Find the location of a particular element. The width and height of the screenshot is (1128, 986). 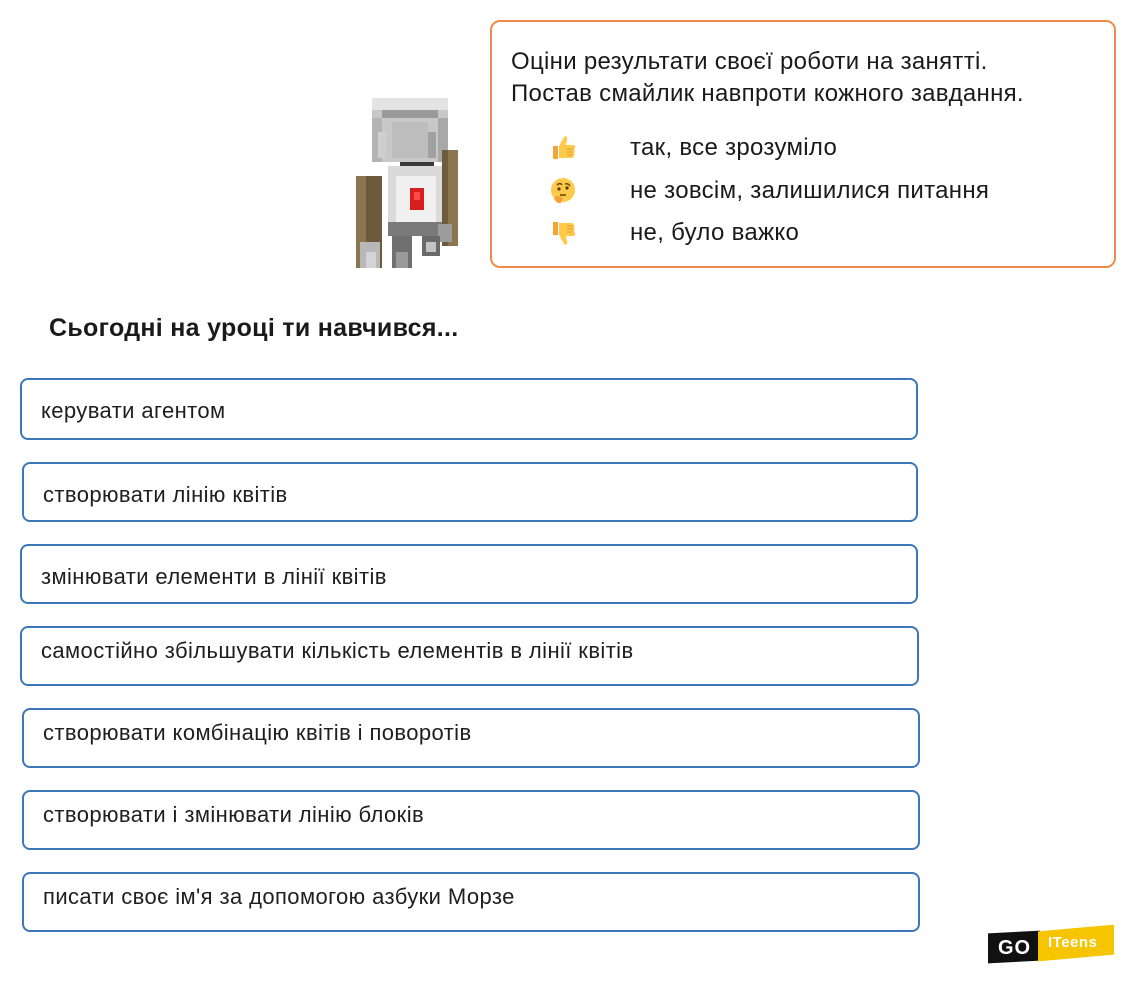

skill-item: керувати агентом is located at coordinates (469, 409).